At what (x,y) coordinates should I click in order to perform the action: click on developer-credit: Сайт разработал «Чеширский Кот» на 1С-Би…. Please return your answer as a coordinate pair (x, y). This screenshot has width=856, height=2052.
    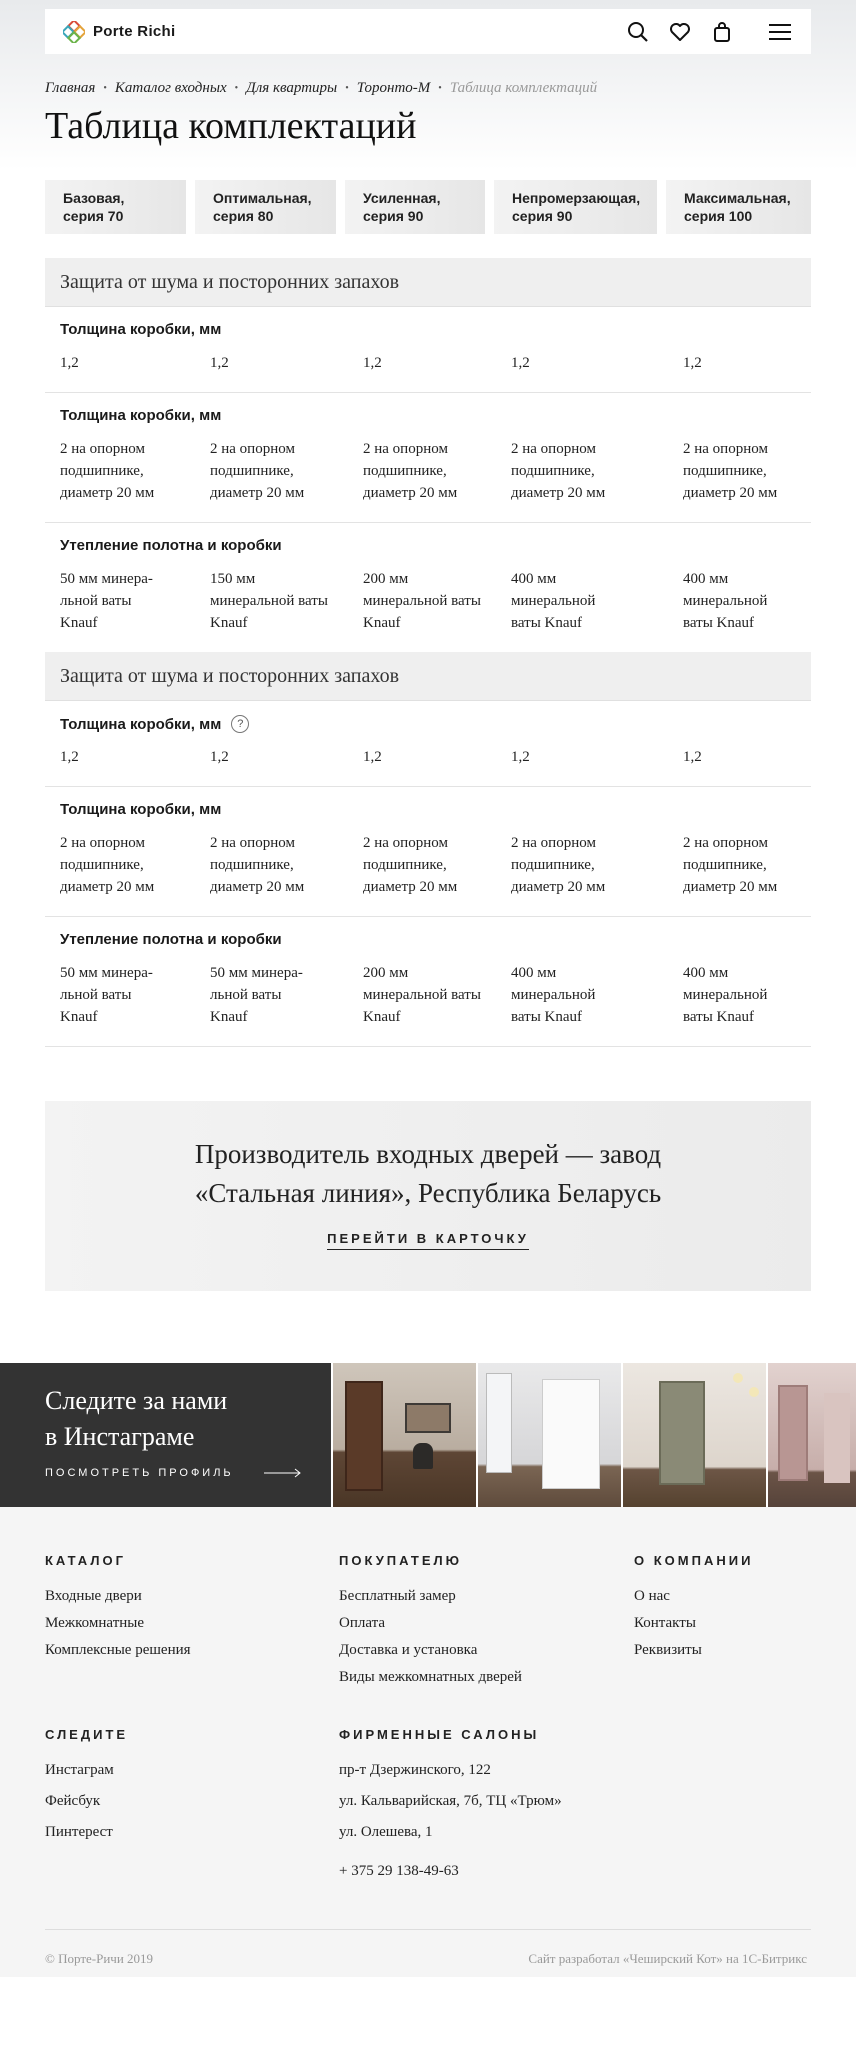
    Looking at the image, I should click on (667, 1959).